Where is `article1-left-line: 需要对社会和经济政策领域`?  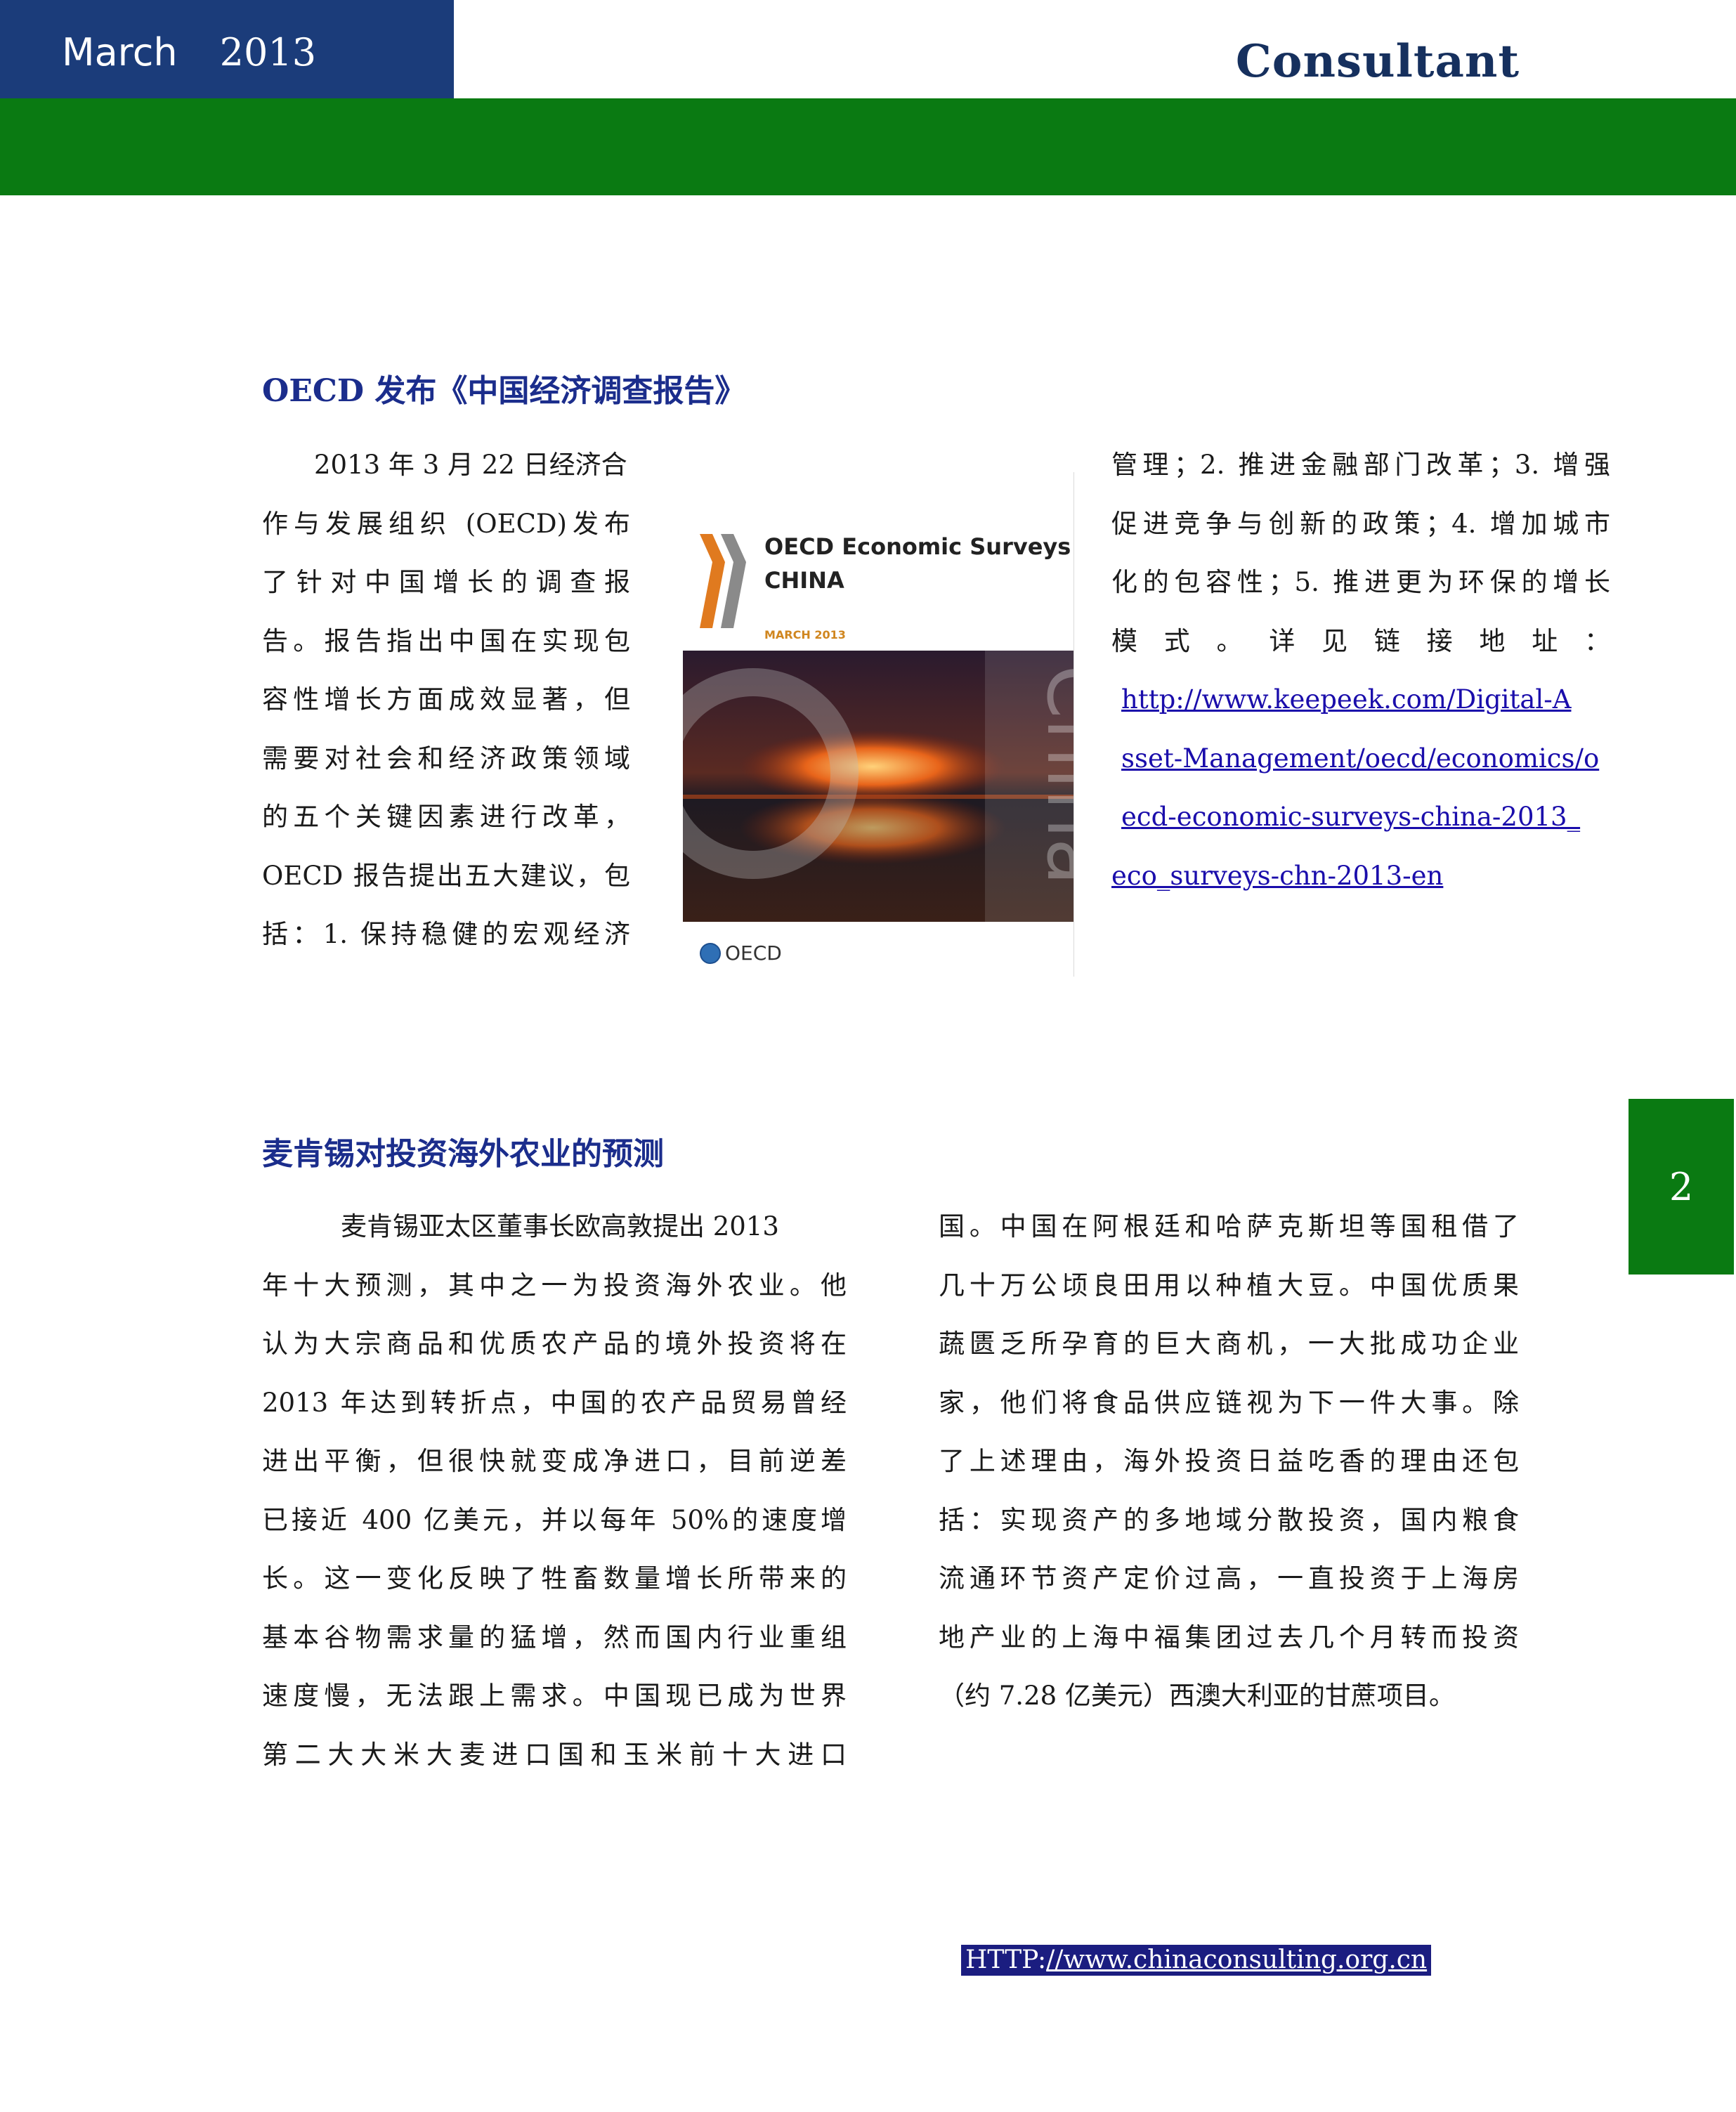 article1-left-line: 需要对社会和经济政策领域 is located at coordinates (446, 758).